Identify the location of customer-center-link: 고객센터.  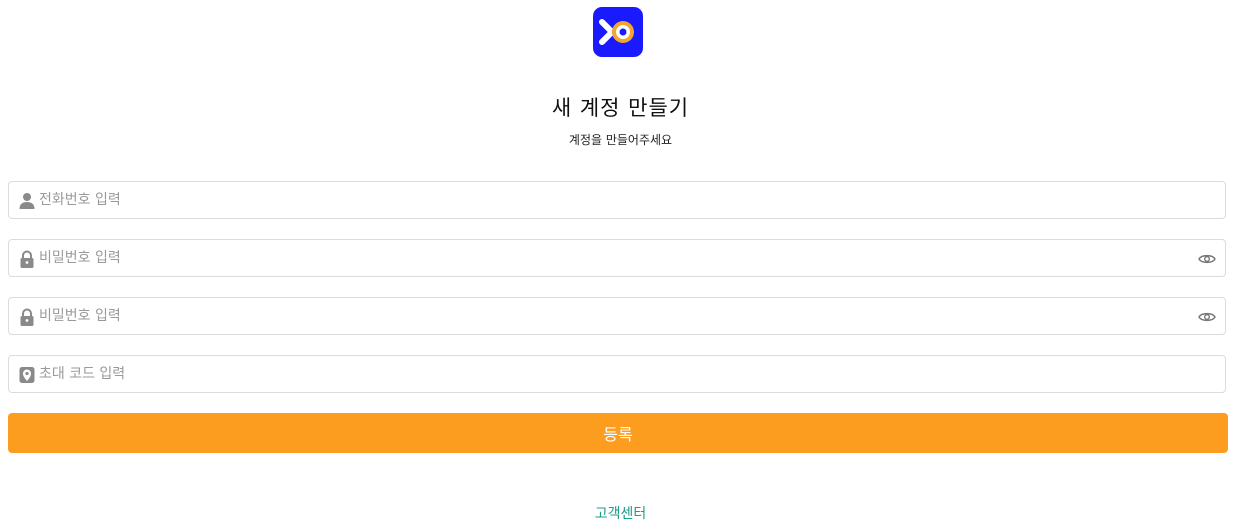
(620, 513).